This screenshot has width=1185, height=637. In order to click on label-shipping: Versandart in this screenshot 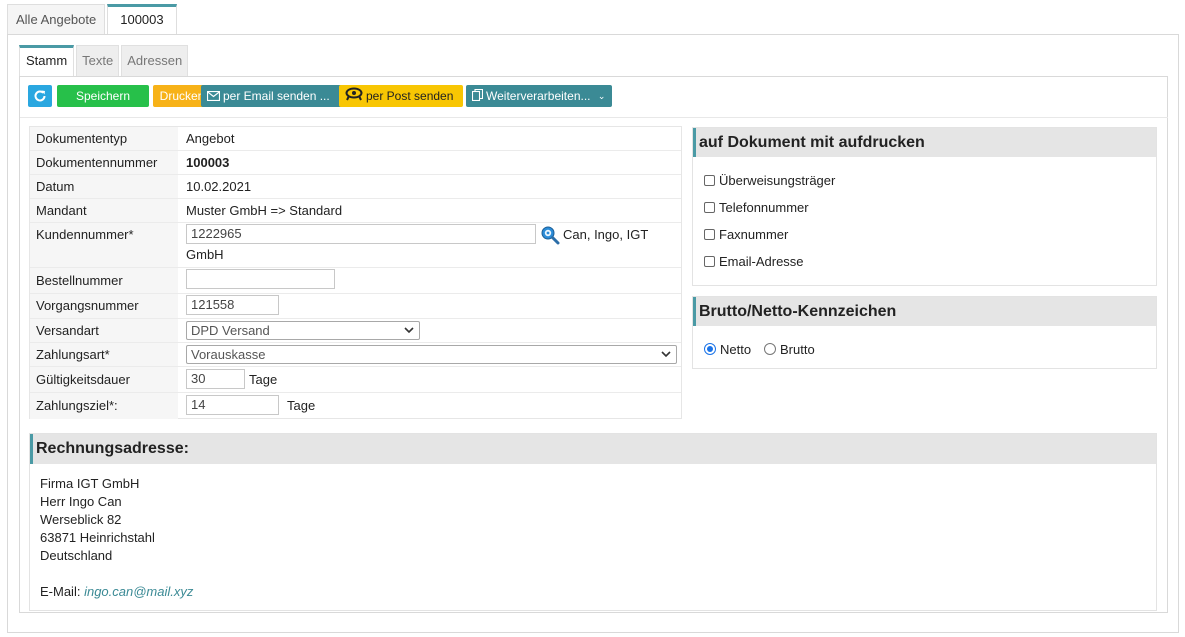, I will do `click(104, 330)`.